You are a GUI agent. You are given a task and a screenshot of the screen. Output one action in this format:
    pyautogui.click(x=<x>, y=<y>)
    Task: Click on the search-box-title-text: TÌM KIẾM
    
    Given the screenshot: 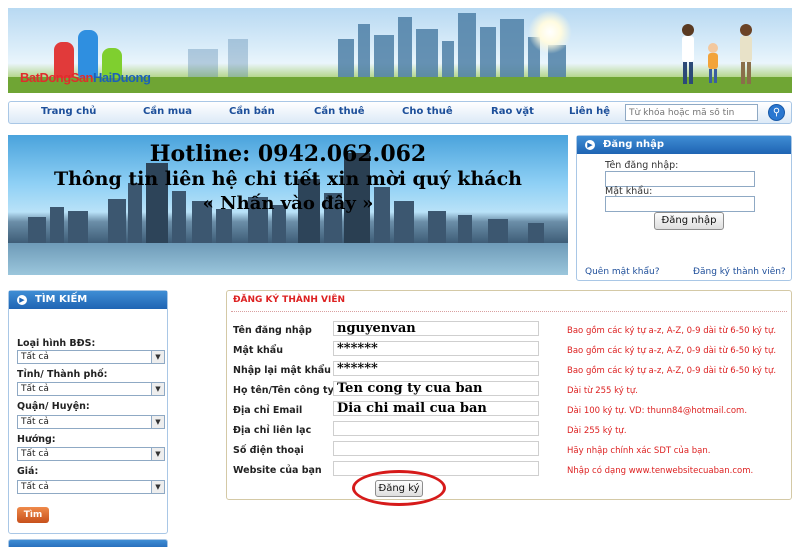 What is the action you would take?
    pyautogui.click(x=61, y=299)
    